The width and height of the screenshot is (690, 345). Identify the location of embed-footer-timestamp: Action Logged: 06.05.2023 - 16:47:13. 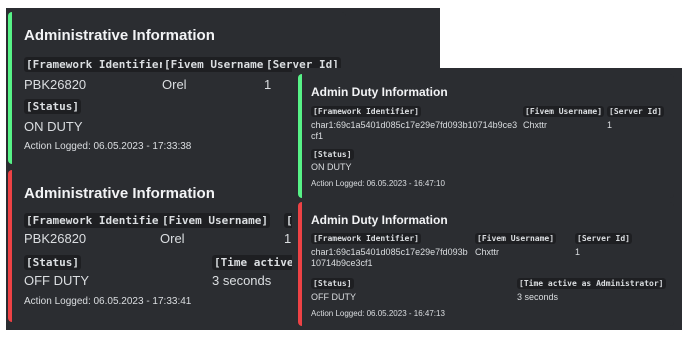
(378, 313).